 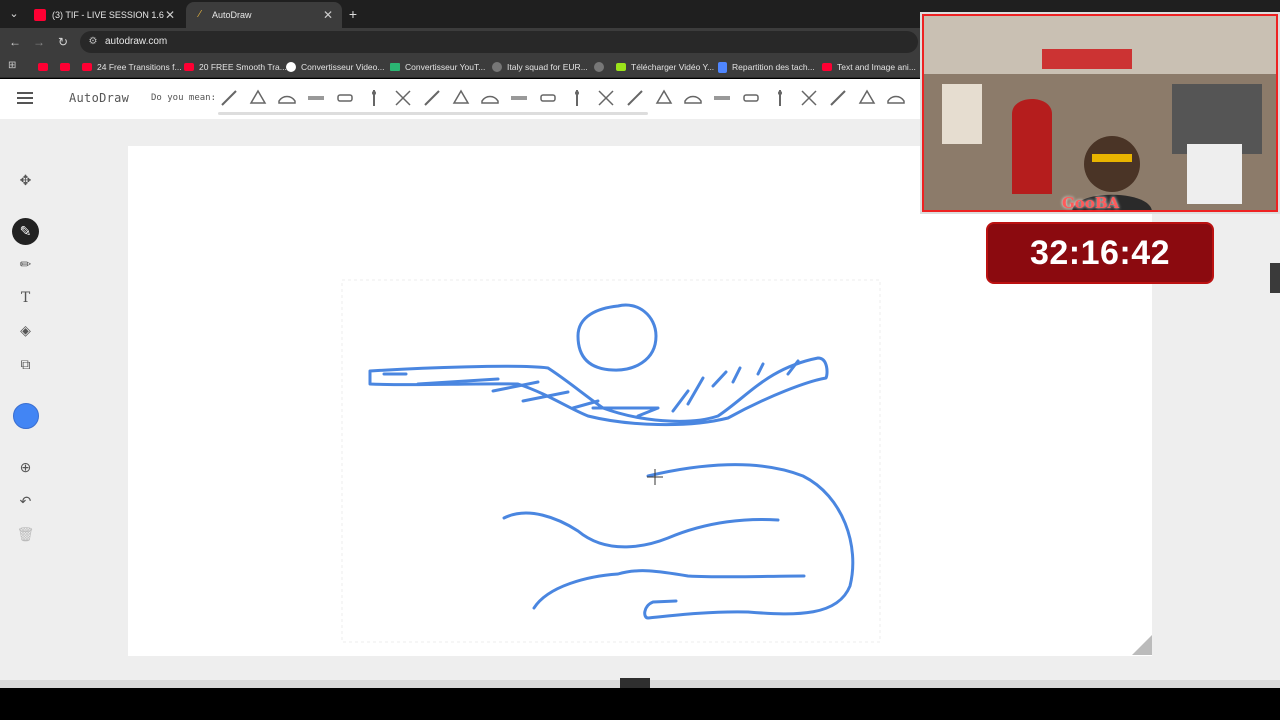 I want to click on apps-grid-icon: ⊞, so click(x=14, y=66).